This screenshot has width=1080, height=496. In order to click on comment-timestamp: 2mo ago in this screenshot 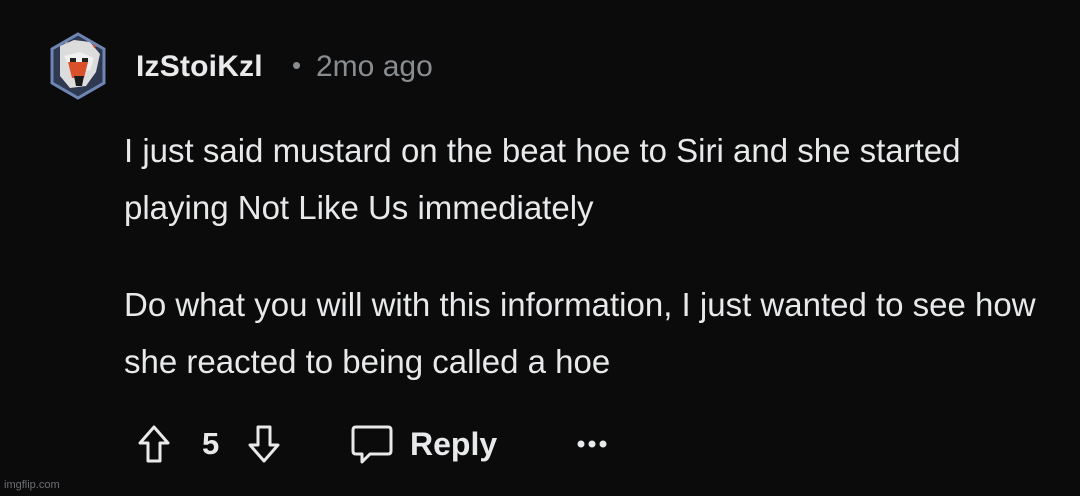, I will do `click(374, 66)`.